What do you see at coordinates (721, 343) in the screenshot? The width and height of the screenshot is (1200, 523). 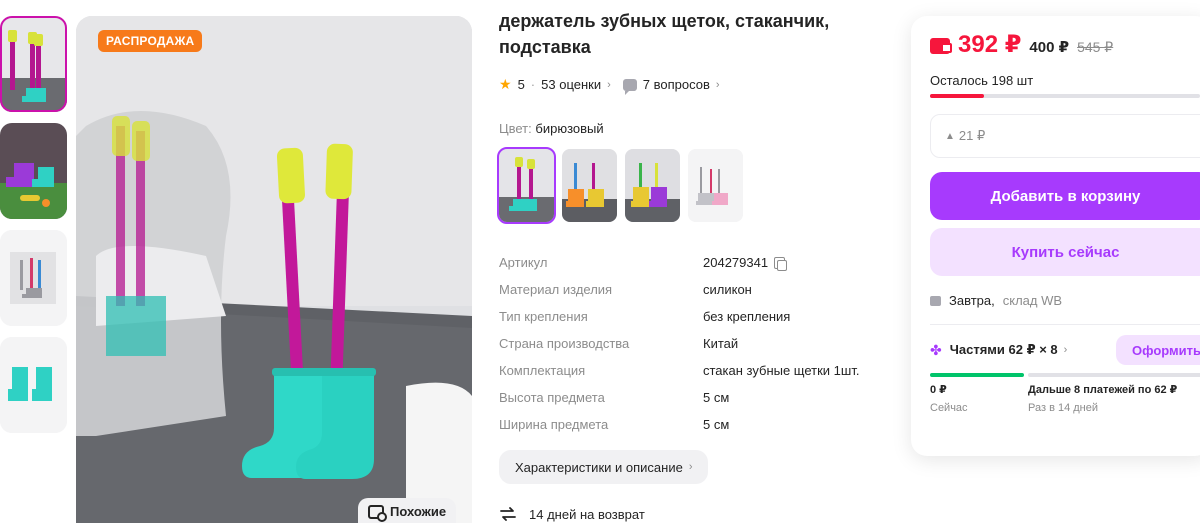 I see `spec-value: Китай` at bounding box center [721, 343].